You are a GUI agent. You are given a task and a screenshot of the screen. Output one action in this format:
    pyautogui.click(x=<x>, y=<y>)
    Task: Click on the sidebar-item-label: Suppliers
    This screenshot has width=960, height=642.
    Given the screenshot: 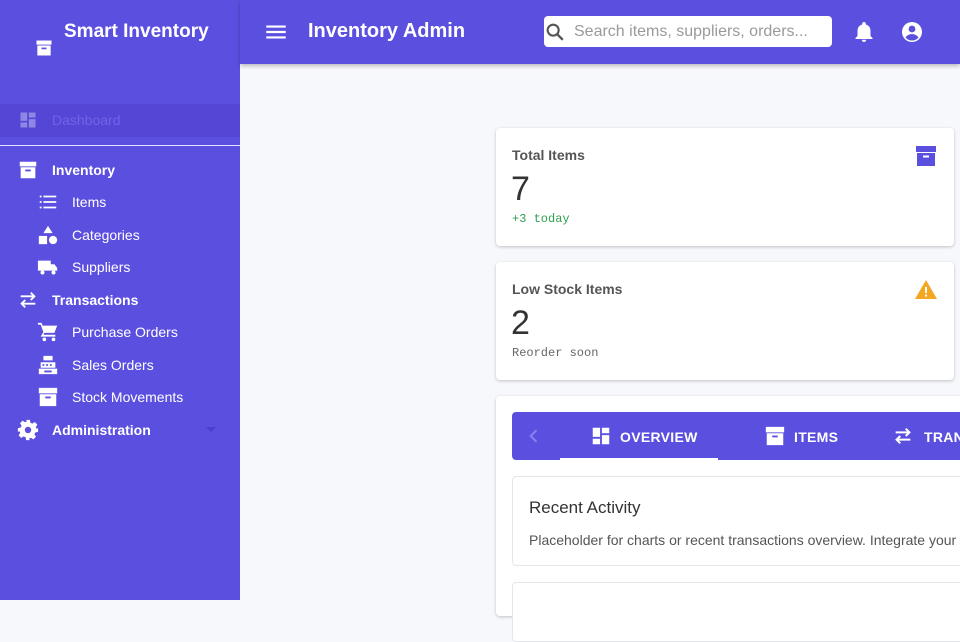 What is the action you would take?
    pyautogui.click(x=101, y=267)
    